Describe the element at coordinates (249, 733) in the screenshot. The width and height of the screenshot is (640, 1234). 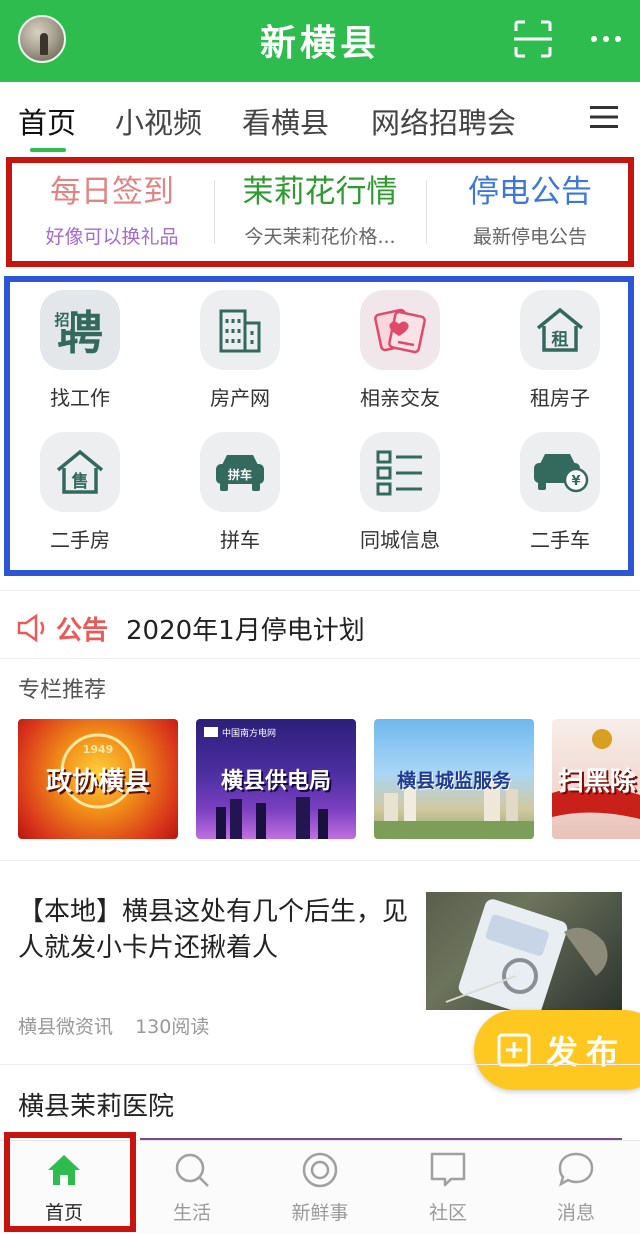
I see `banner-badge: 中国南方电网` at that location.